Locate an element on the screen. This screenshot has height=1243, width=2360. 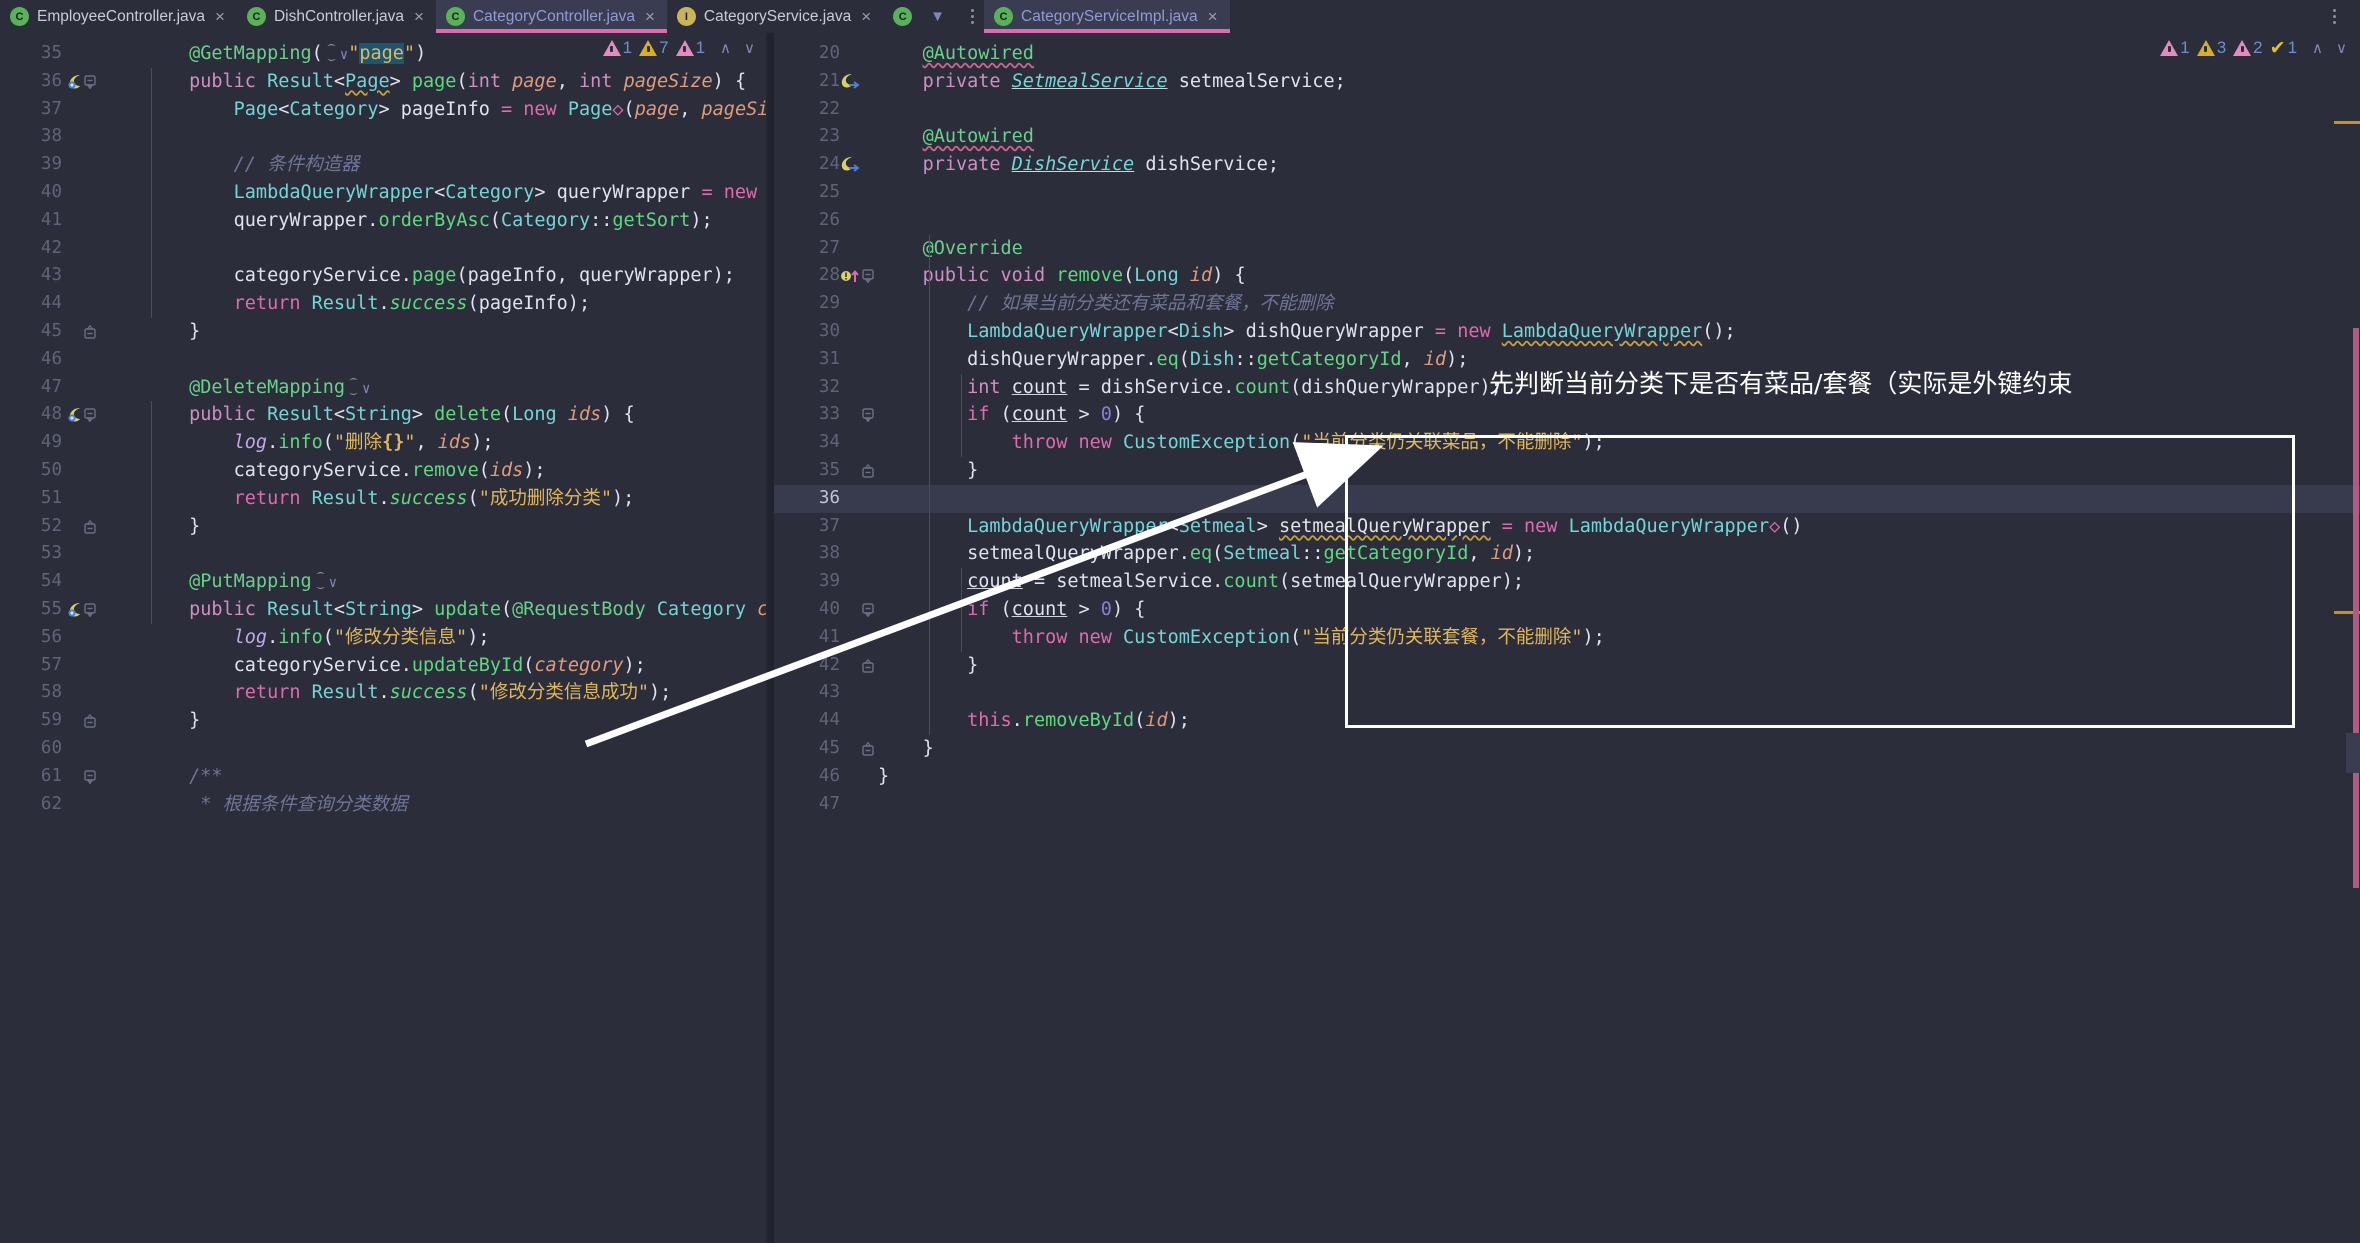
code-line: 28 public void remove(Long id) { is located at coordinates (1567, 276).